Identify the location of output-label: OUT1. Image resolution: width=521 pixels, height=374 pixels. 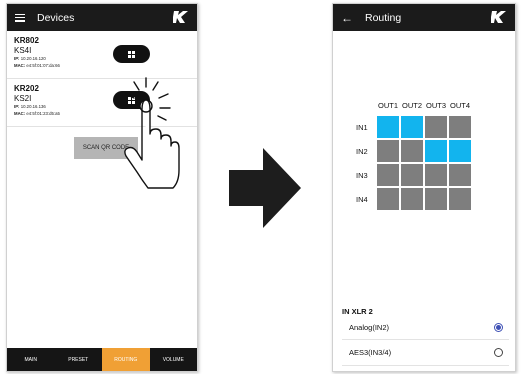
(387, 105).